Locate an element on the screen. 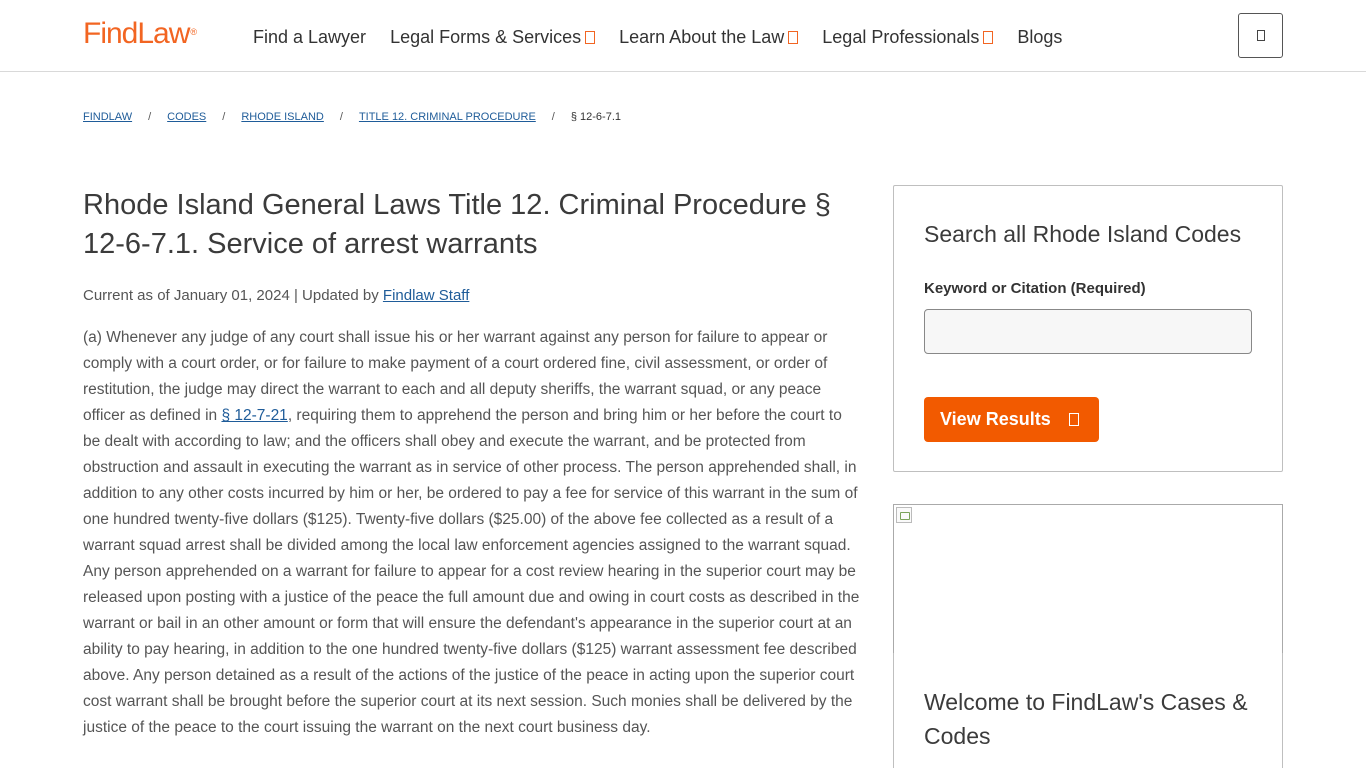  nav-label: Legal Forms & Services is located at coordinates (486, 37).